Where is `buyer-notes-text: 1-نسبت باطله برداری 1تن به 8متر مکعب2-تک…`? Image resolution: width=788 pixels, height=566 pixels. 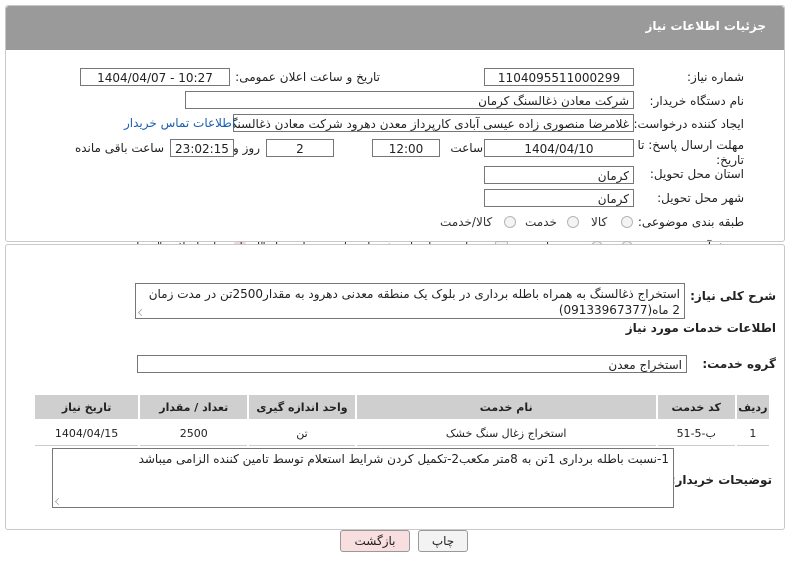
buyer-notes-text: 1-نسبت باطله برداری 1تن به 8متر مکعب2-تک… is located at coordinates (403, 459).